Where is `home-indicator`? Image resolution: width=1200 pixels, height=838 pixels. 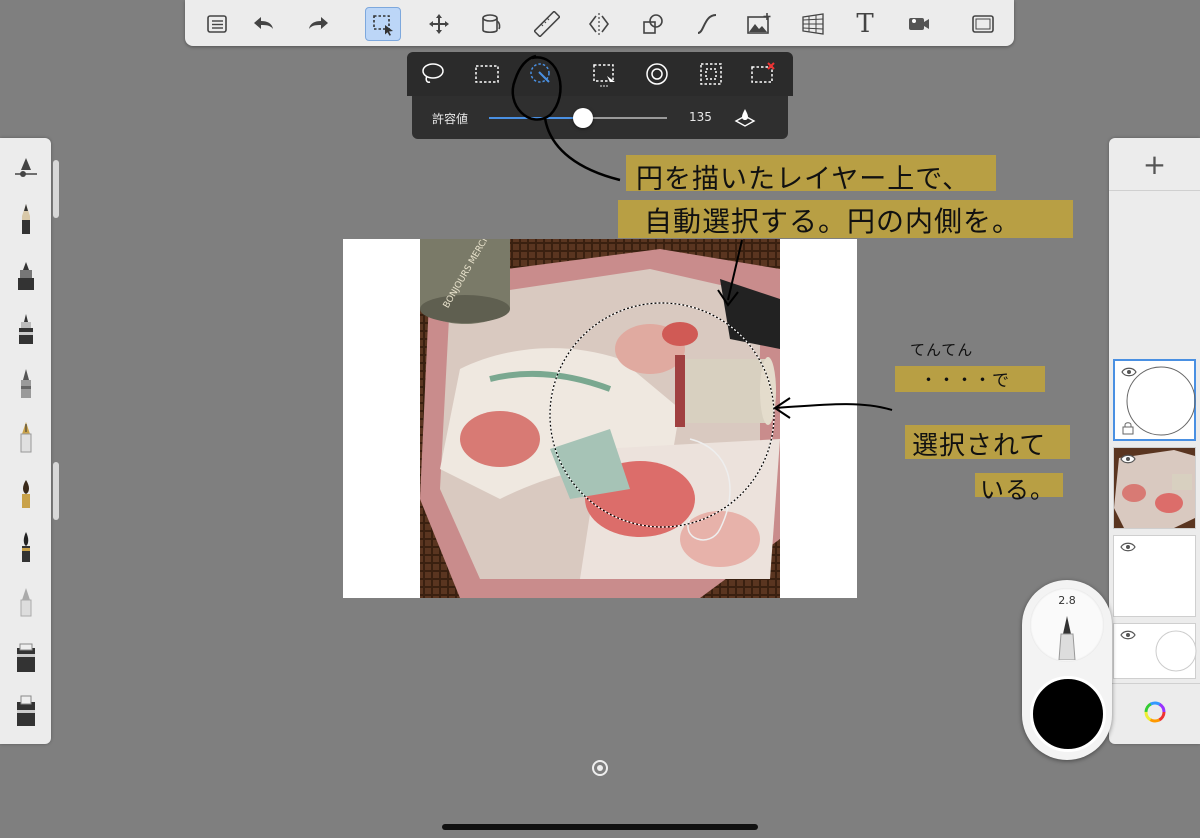
home-indicator is located at coordinates (600, 827).